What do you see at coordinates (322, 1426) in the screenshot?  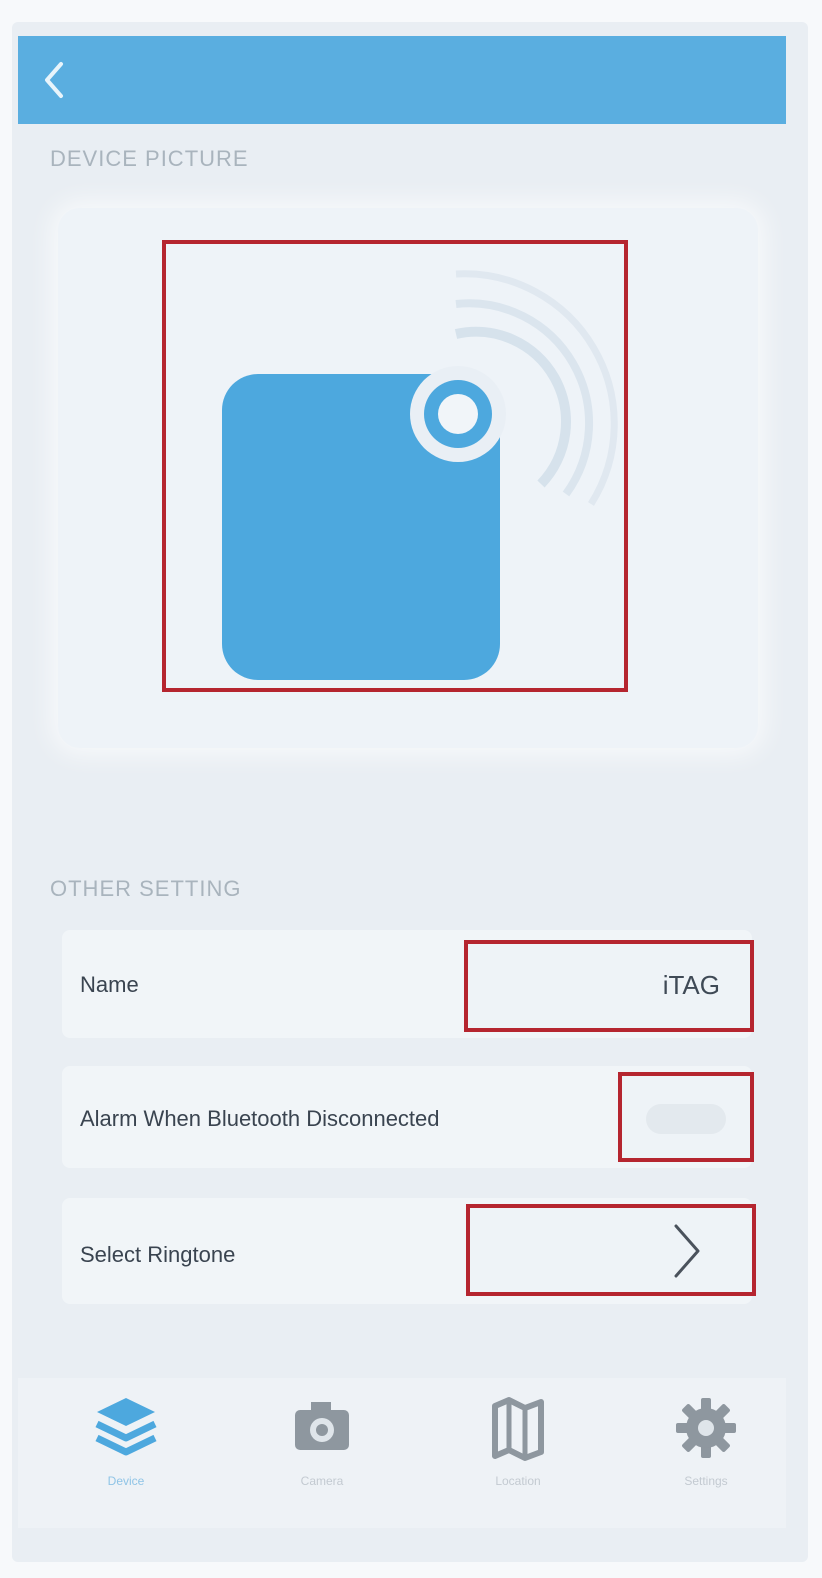 I see `camera-icon` at bounding box center [322, 1426].